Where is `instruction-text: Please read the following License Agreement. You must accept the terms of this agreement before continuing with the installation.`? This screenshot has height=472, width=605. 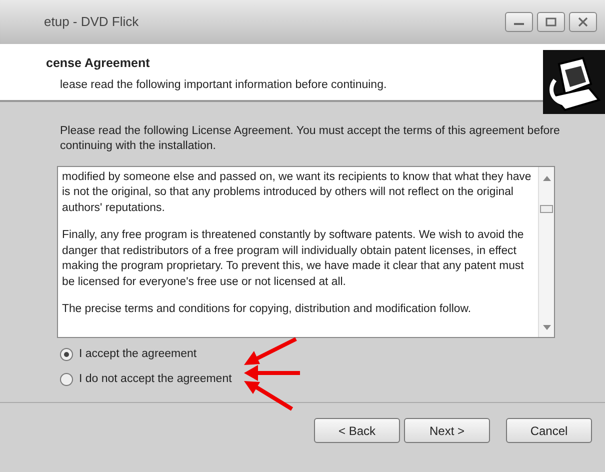
instruction-text: Please read the following License Agreement. You must accept the terms of this agreement before continuing with the installation. is located at coordinates (310, 139).